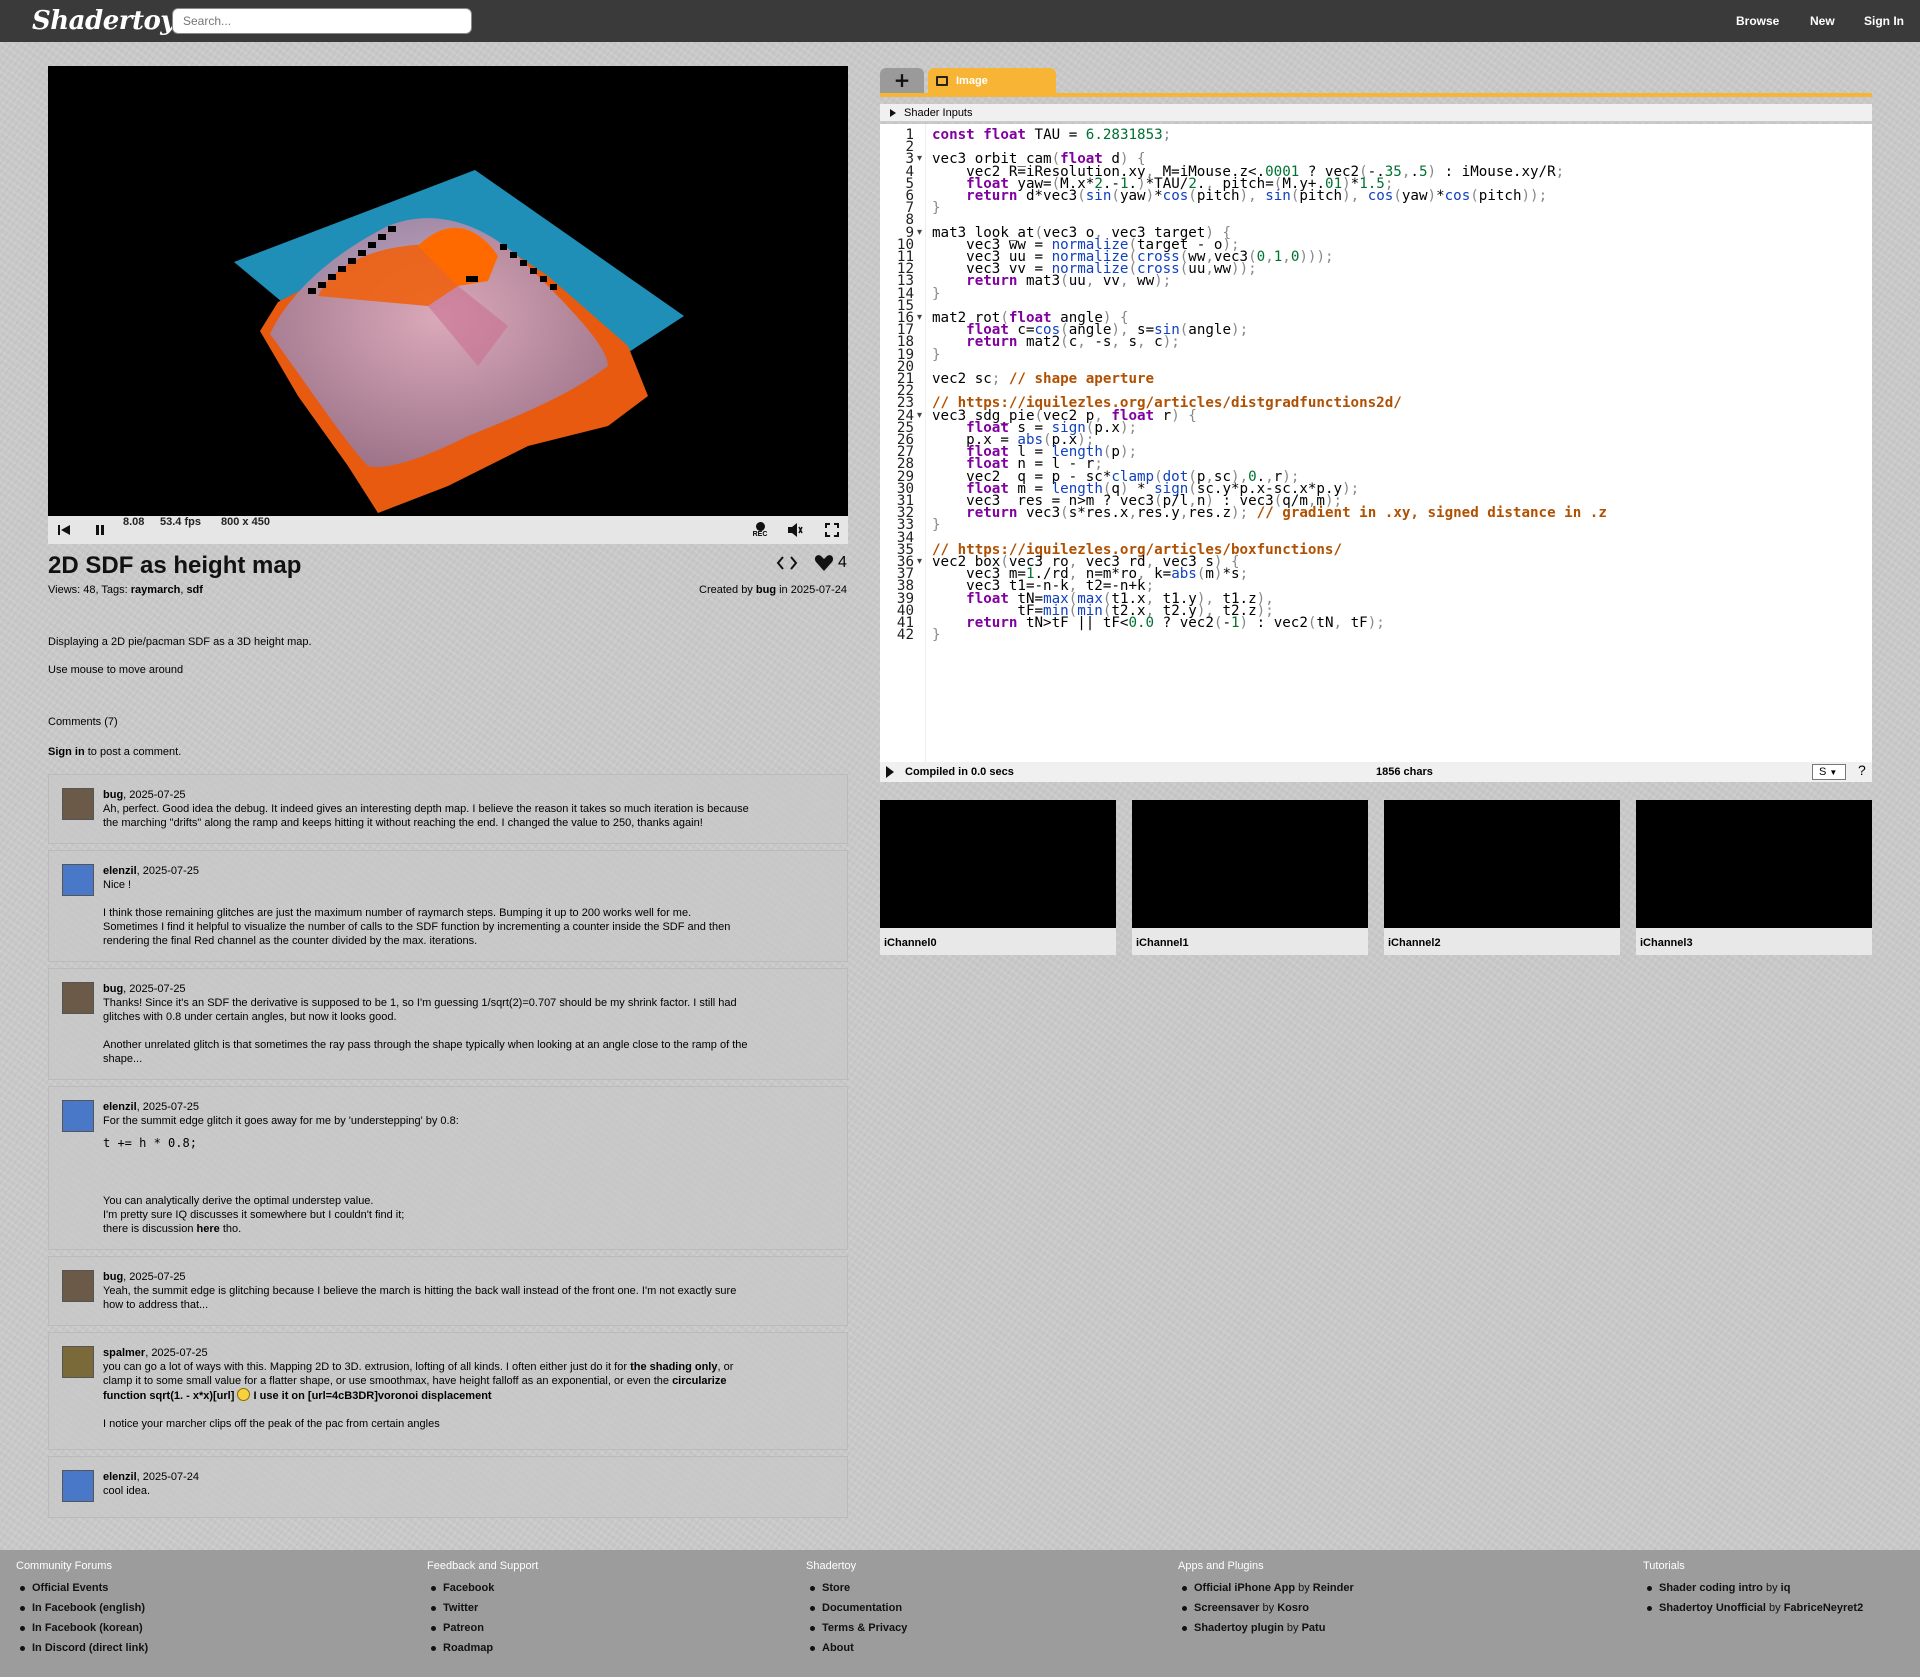 Image resolution: width=1920 pixels, height=1677 pixels. I want to click on footer-link: Official Events, so click(82, 1592).